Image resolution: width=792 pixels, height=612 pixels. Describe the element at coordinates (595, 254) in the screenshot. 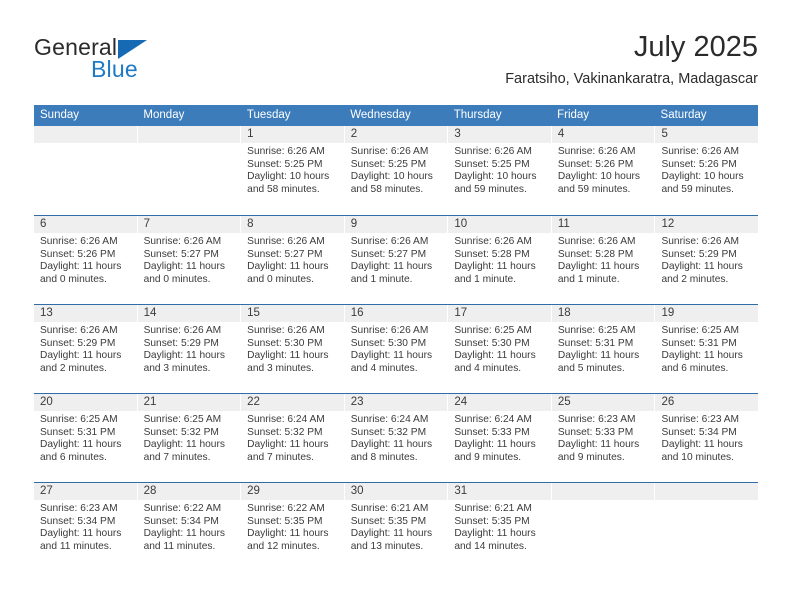

I see `day-sunset-text: Sunset: 5:28 PM` at that location.